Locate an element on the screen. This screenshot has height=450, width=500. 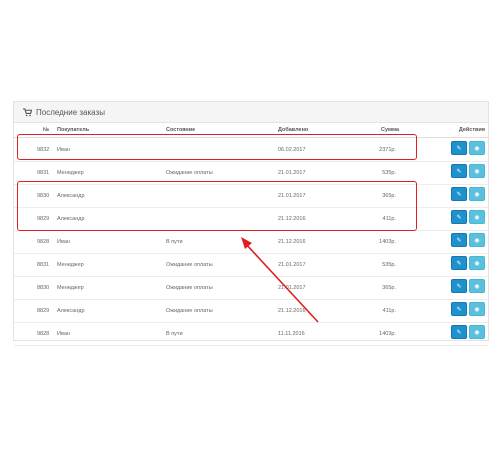
arrow-head is located at coordinates (246, 243).